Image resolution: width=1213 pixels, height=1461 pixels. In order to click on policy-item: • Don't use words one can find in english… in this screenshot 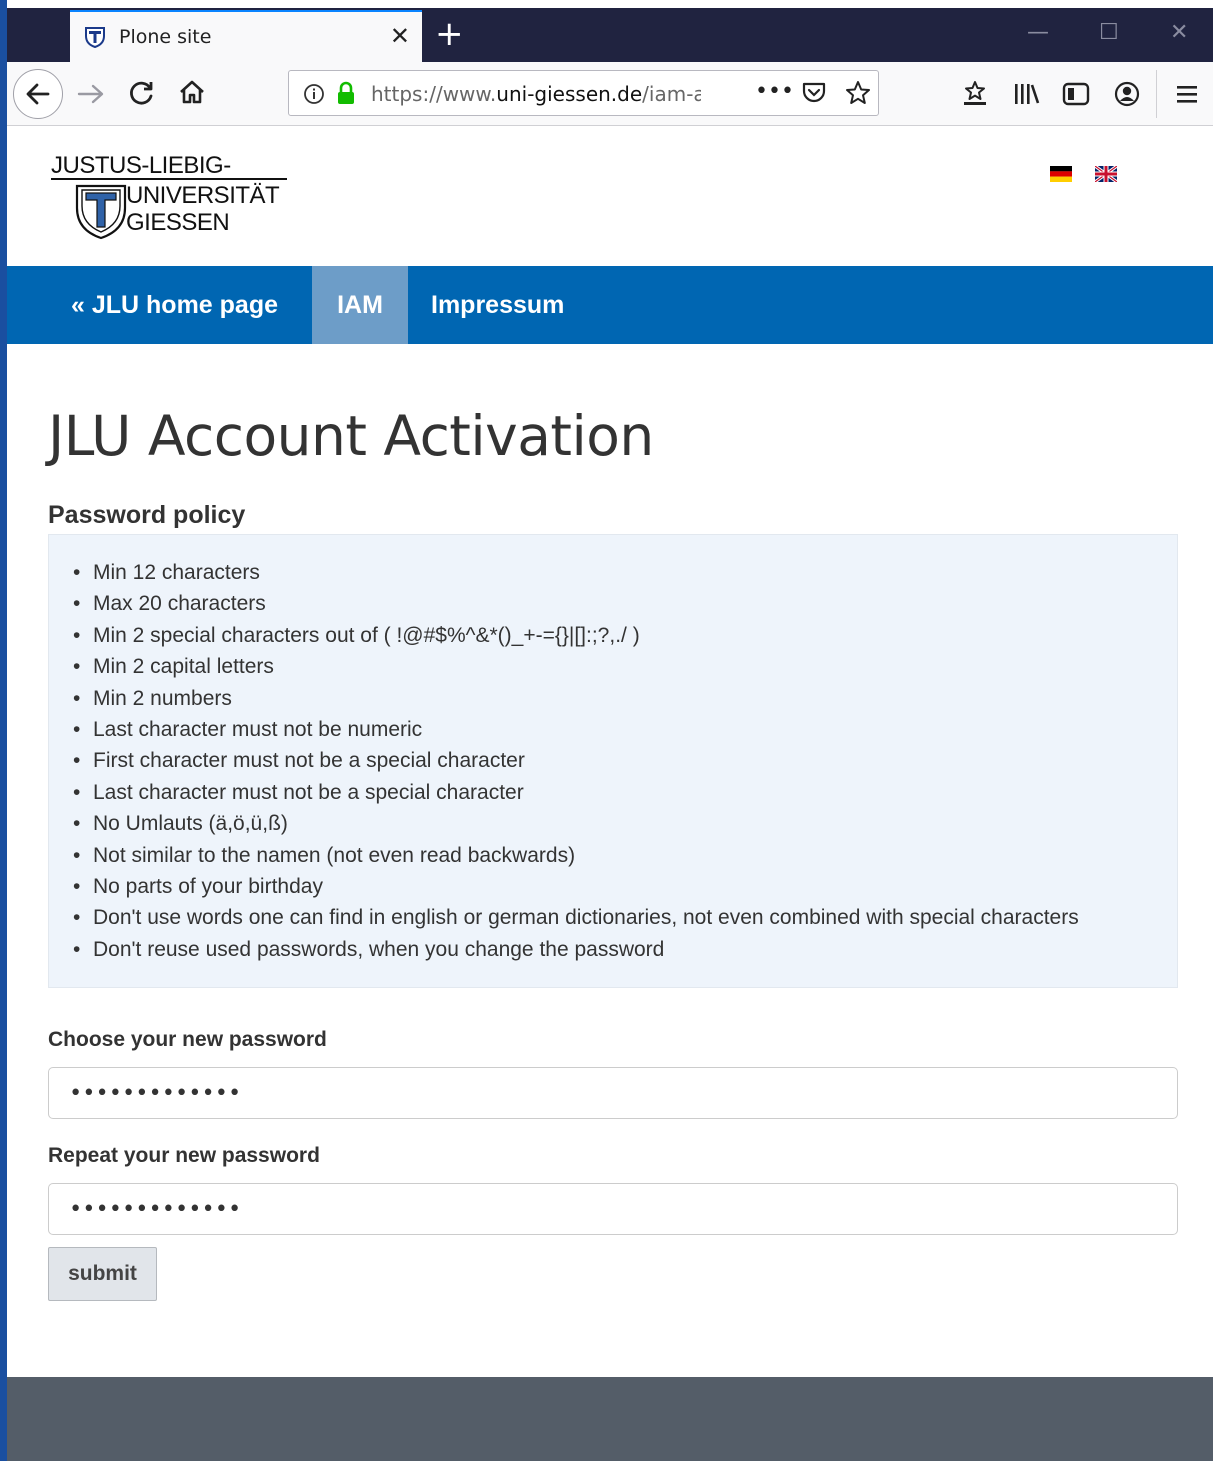, I will do `click(576, 917)`.